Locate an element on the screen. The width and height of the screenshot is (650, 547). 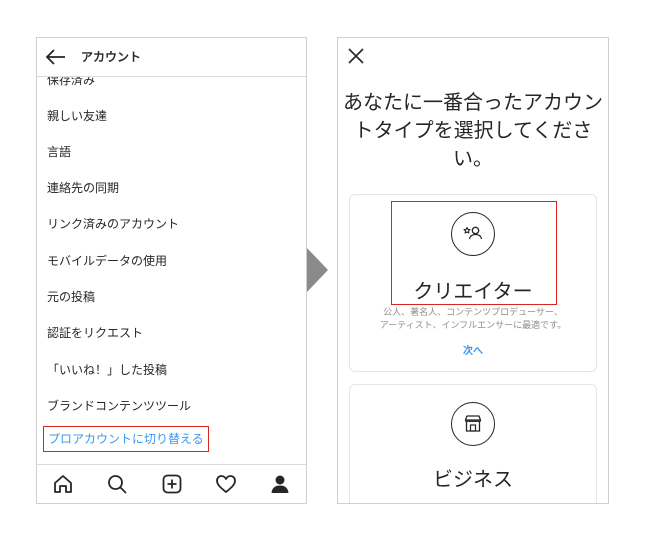
creator-desc-line-1: 公人、著名人、コンテンツプロデューサー、 is located at coordinates (473, 313).